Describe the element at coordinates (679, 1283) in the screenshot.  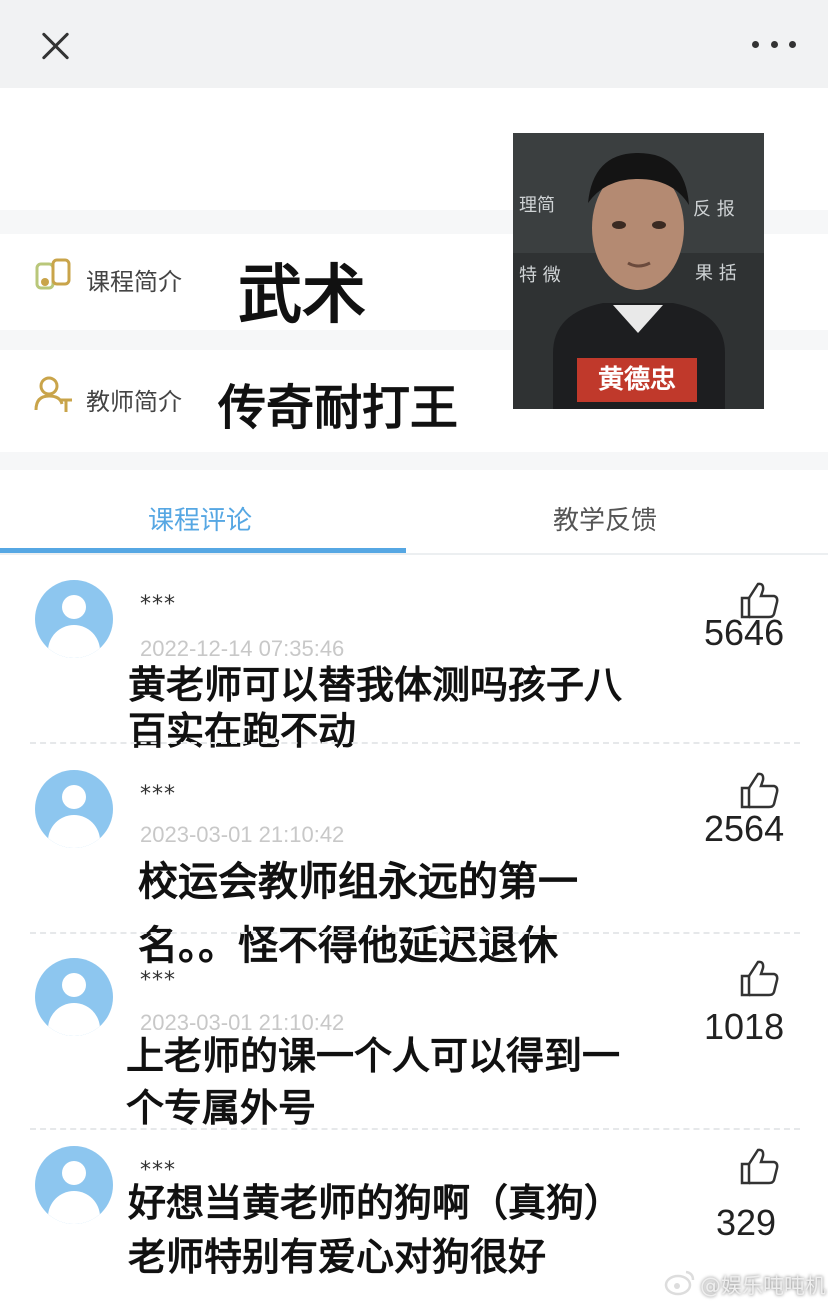
I see `weibo-icon` at that location.